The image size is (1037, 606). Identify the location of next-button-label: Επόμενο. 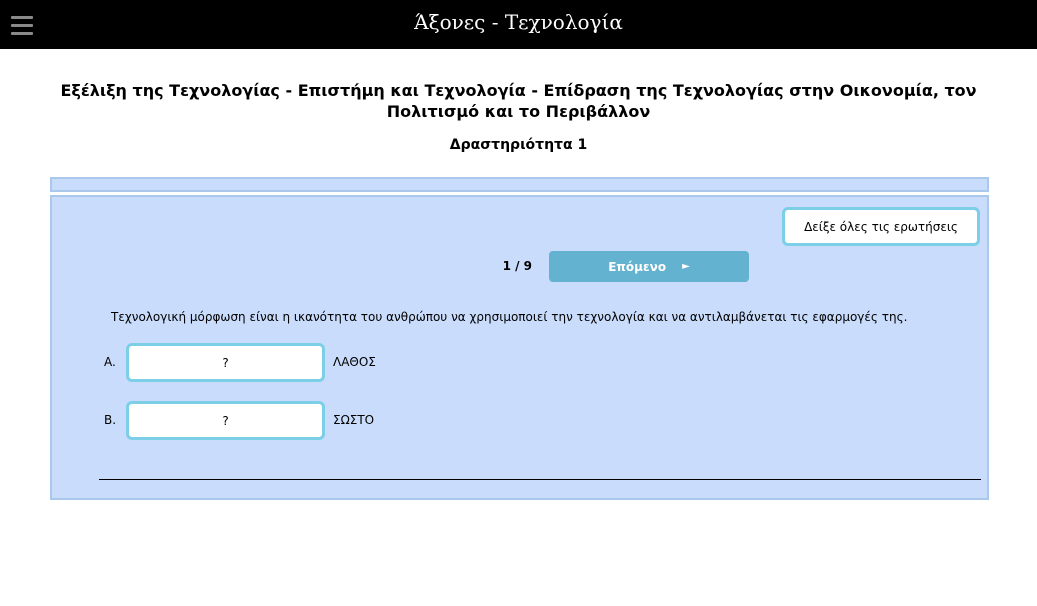
(637, 266).